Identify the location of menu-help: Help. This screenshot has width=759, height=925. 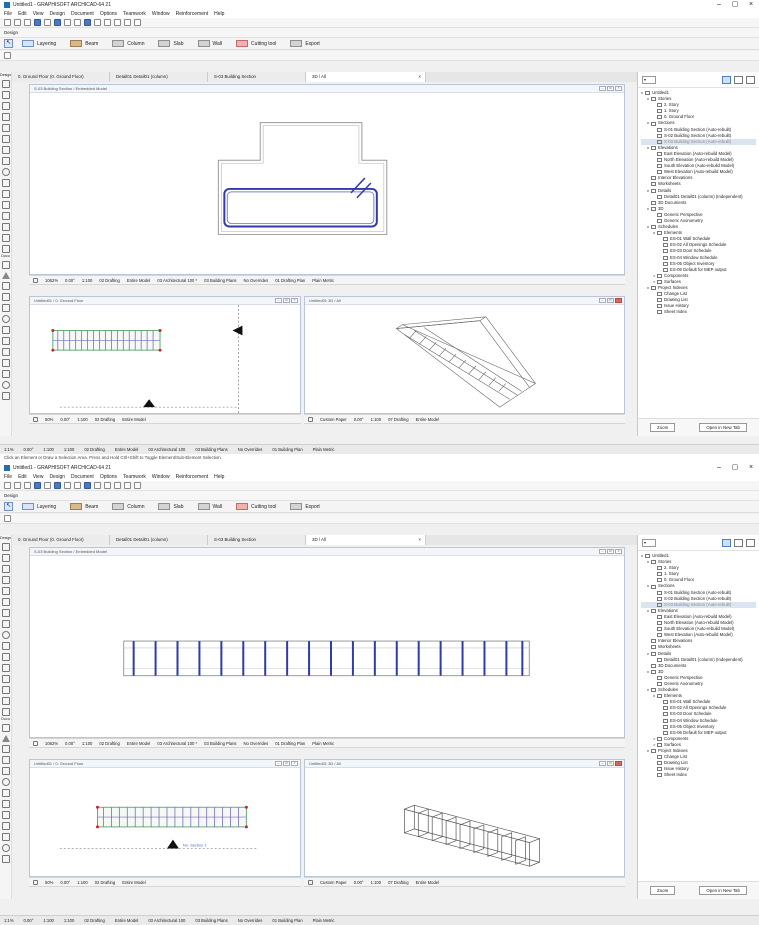
(219, 14).